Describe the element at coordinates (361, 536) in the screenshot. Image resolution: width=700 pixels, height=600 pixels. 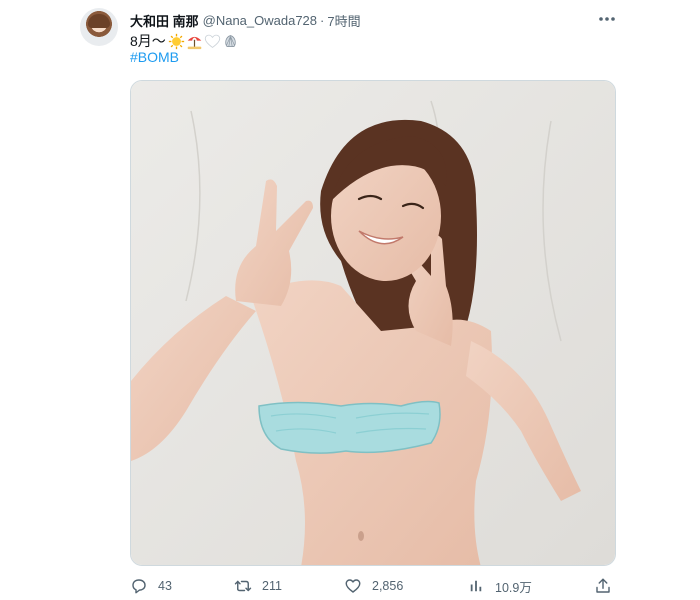
I see `navel` at that location.